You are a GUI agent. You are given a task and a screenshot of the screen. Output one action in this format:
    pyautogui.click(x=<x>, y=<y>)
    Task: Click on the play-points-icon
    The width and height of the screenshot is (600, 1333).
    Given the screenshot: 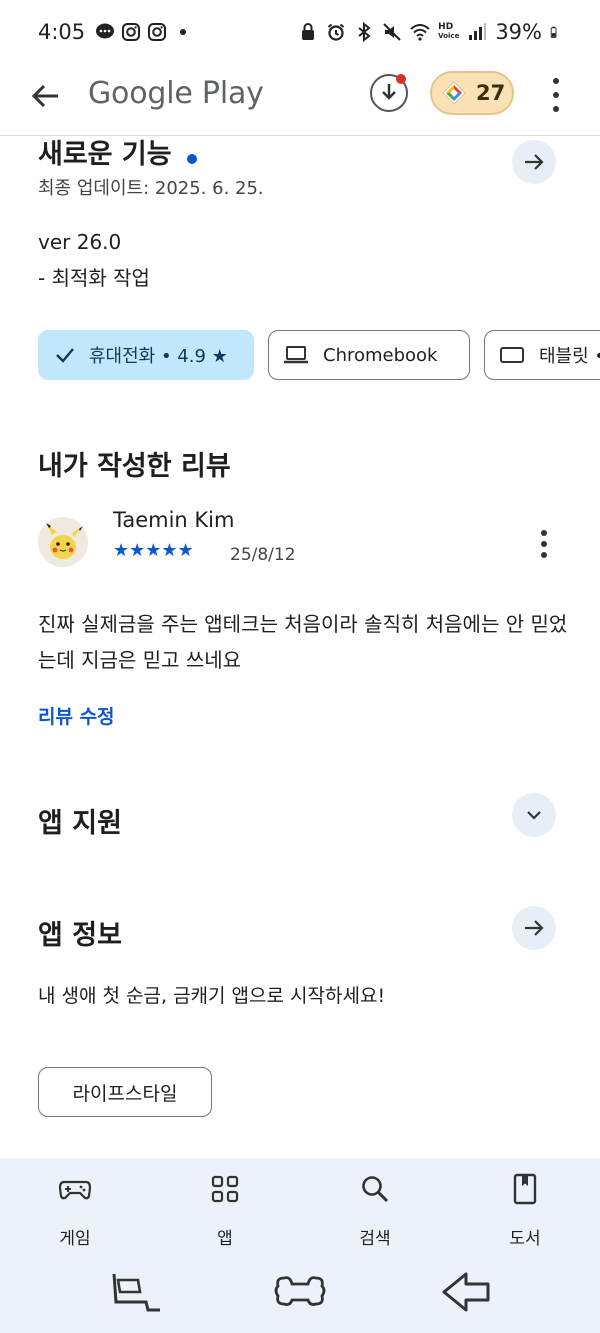 What is the action you would take?
    pyautogui.click(x=454, y=93)
    